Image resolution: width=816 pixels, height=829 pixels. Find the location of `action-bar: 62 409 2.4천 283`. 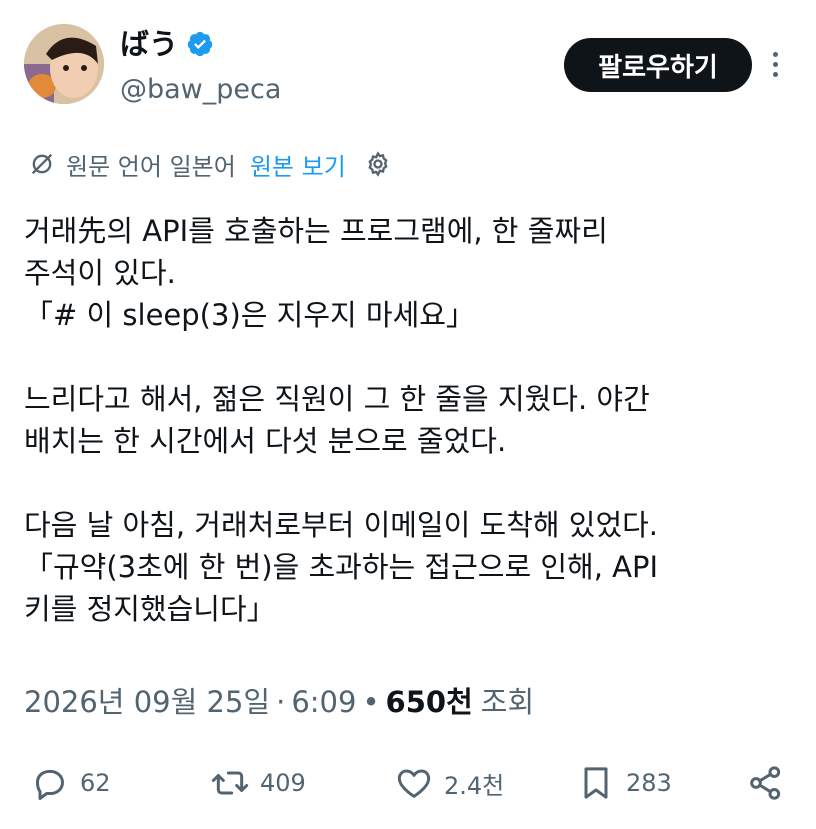

action-bar: 62 409 2.4천 283 is located at coordinates (413, 783).